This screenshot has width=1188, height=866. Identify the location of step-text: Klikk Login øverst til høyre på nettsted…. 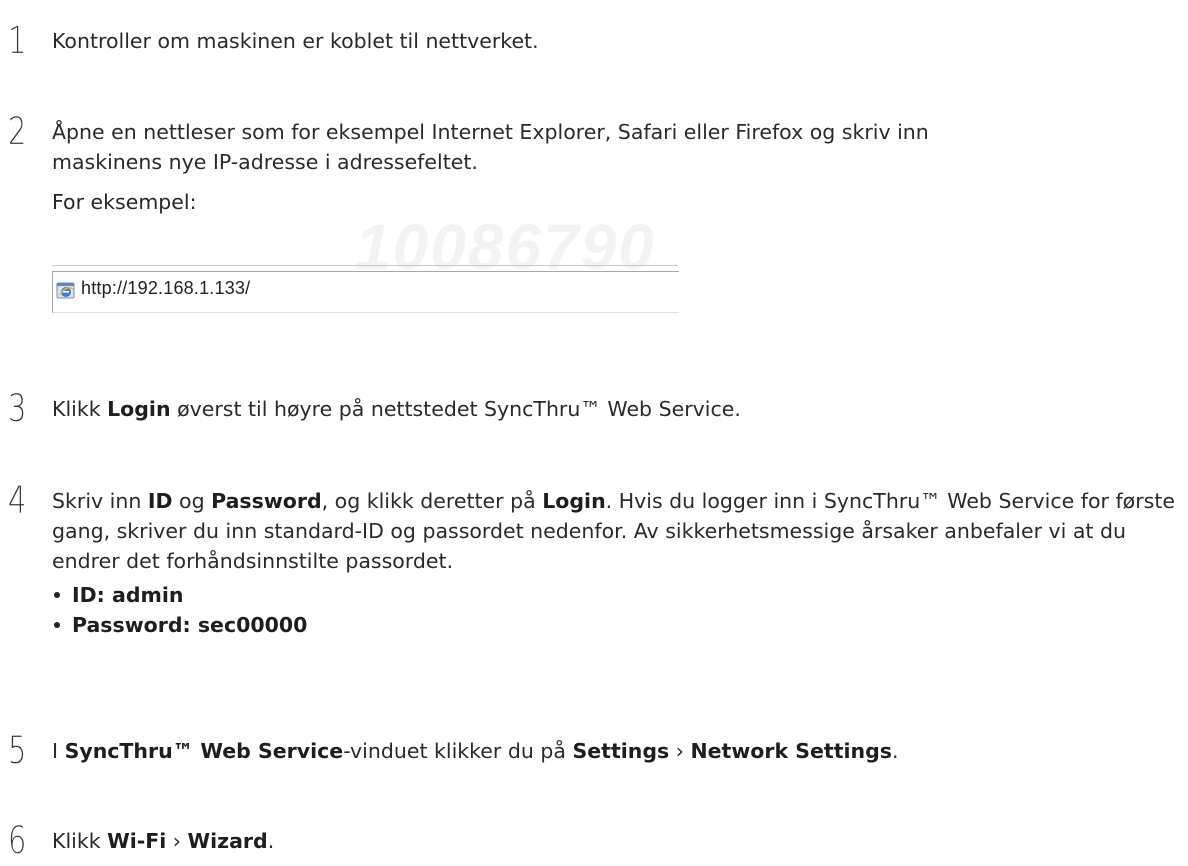
(617, 407).